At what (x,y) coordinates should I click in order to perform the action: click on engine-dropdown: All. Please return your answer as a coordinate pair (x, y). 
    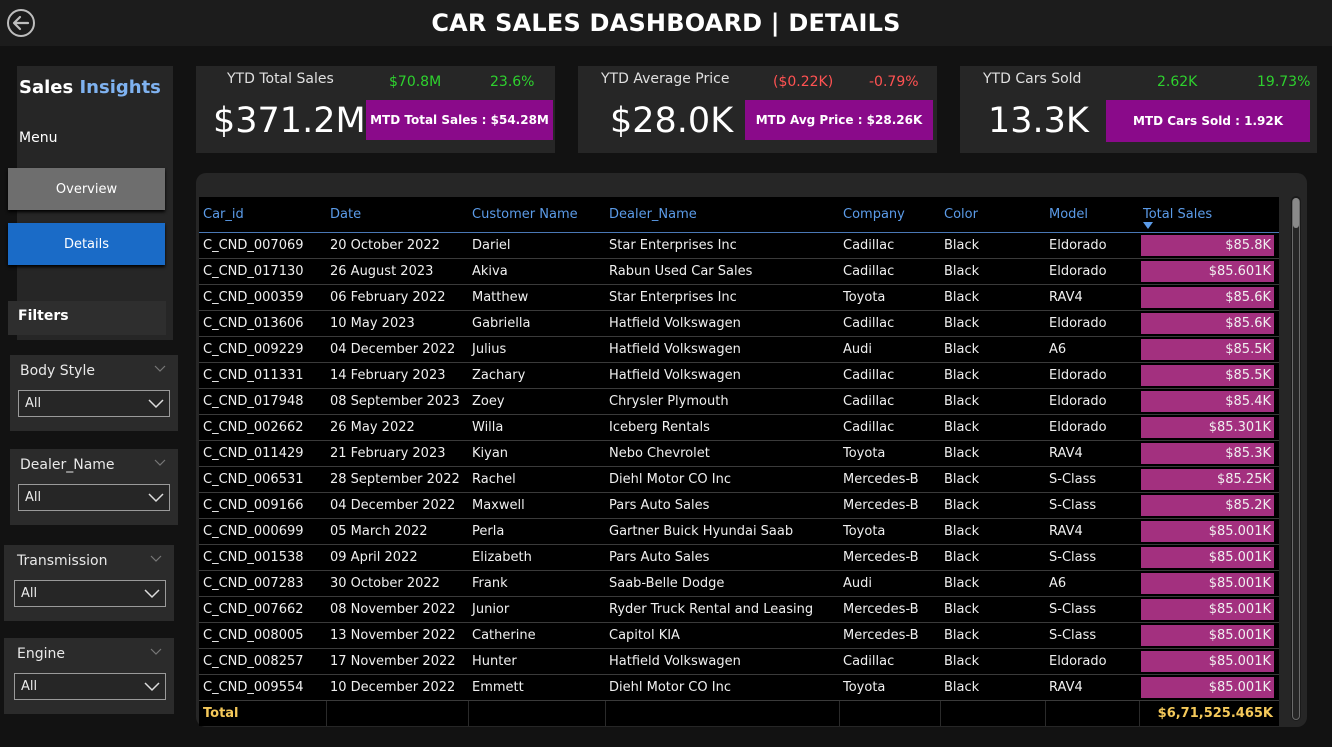
    Looking at the image, I should click on (90, 686).